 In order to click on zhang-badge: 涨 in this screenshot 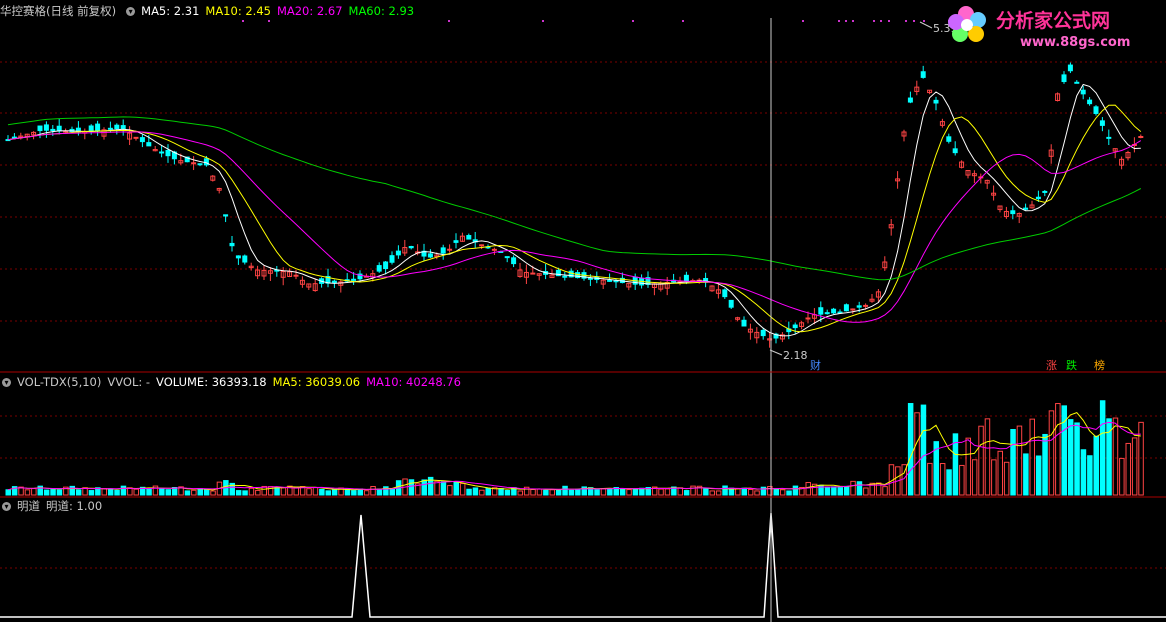, I will do `click(1051, 365)`.